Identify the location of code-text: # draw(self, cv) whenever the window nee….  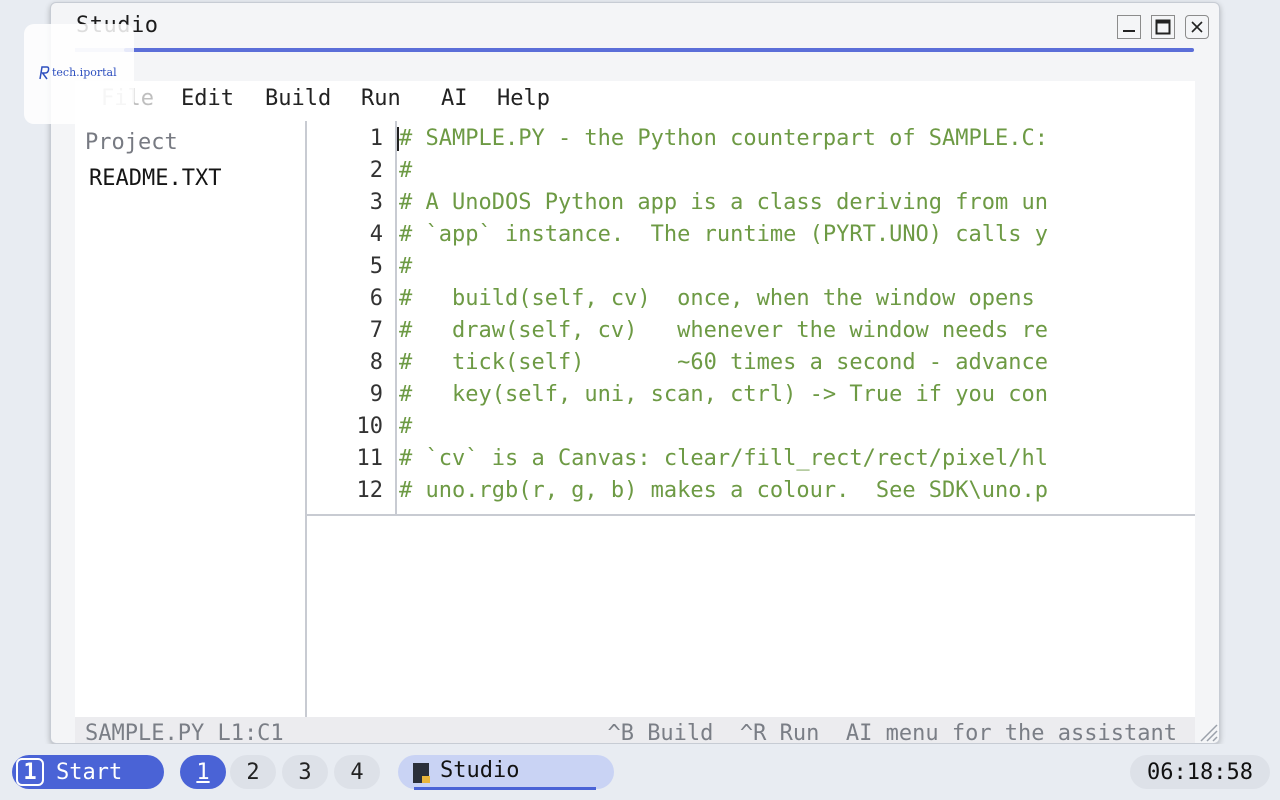
(724, 330).